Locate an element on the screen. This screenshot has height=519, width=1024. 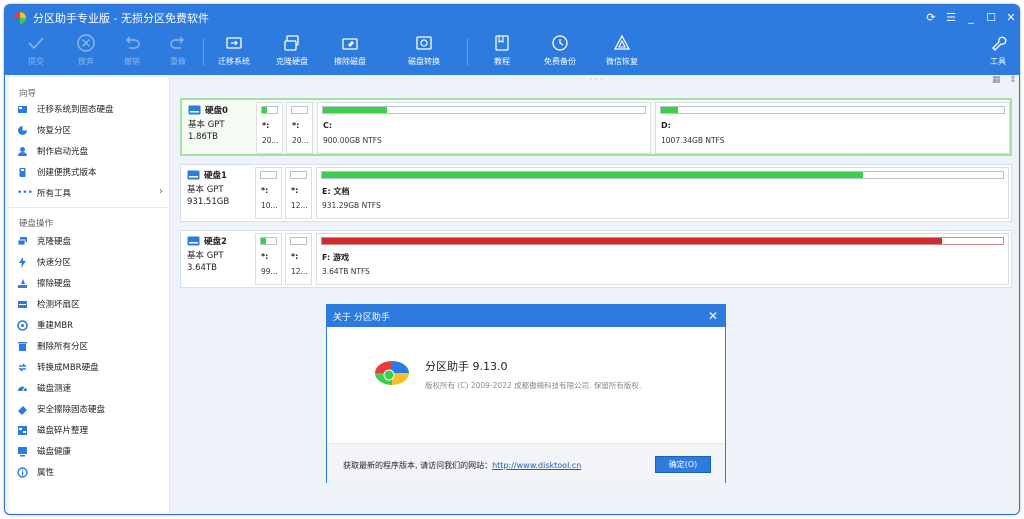
minimize-button: _ is located at coordinates (971, 17).